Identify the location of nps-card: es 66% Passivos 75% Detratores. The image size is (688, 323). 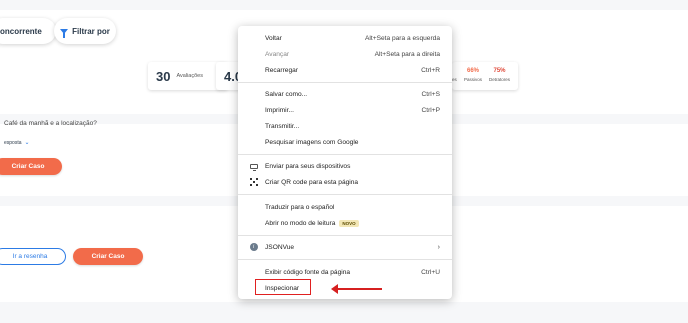
(485, 76).